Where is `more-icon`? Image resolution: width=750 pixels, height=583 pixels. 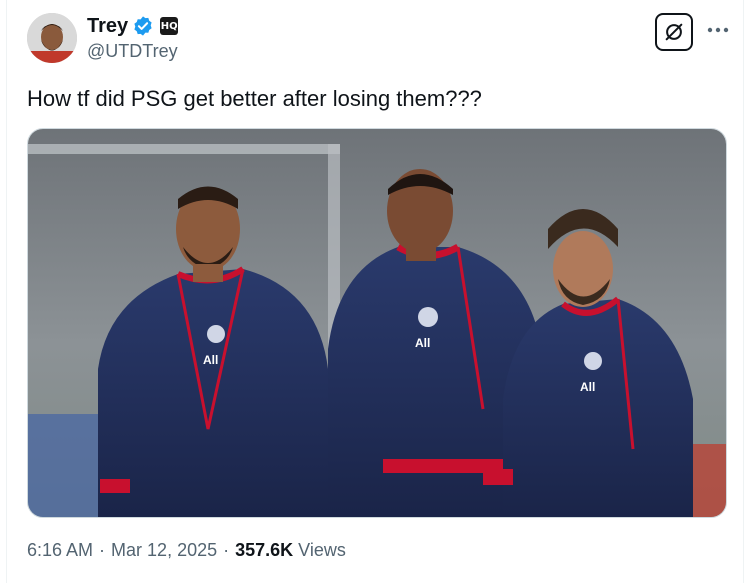 more-icon is located at coordinates (718, 30).